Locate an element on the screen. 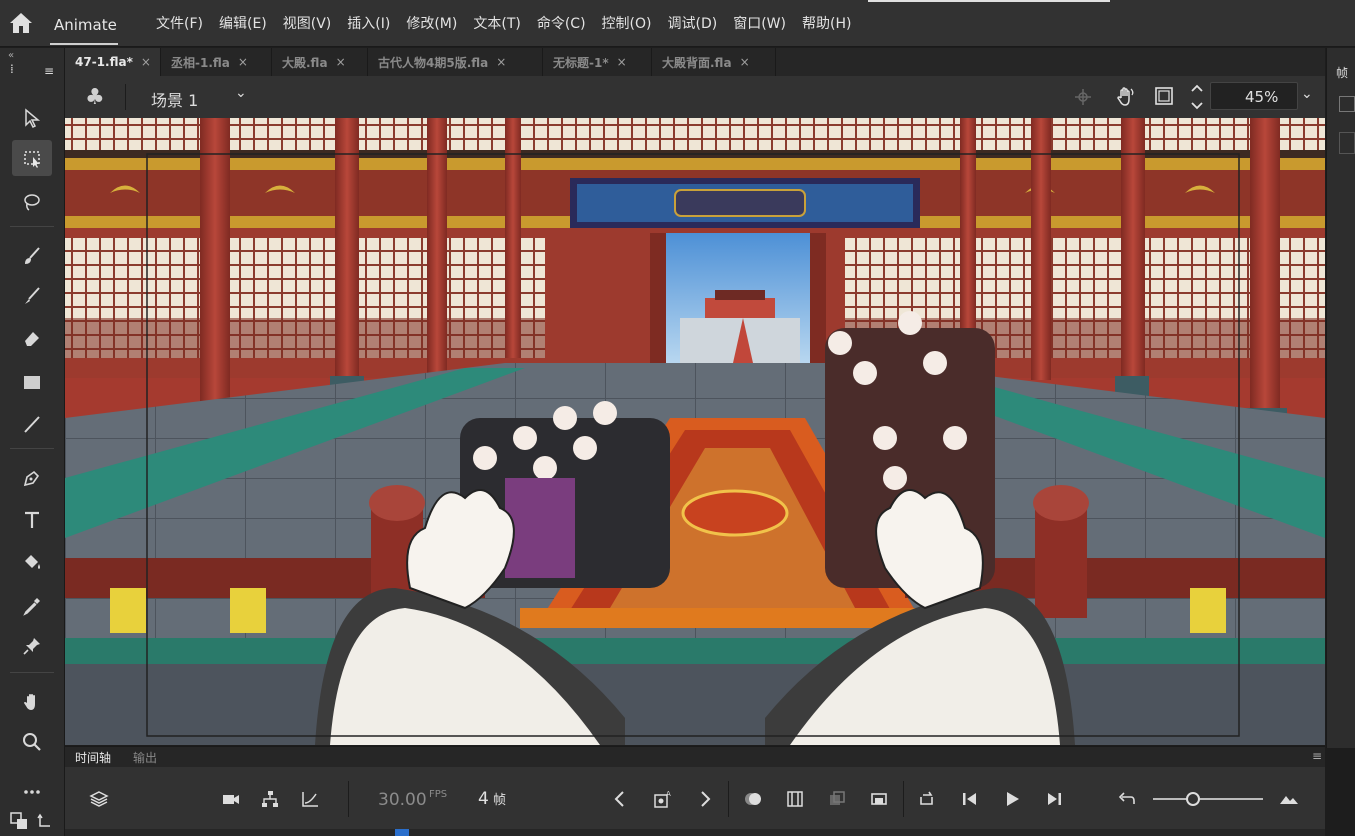 The width and height of the screenshot is (1355, 836). panel-title: 帧 is located at coordinates (1342, 73).